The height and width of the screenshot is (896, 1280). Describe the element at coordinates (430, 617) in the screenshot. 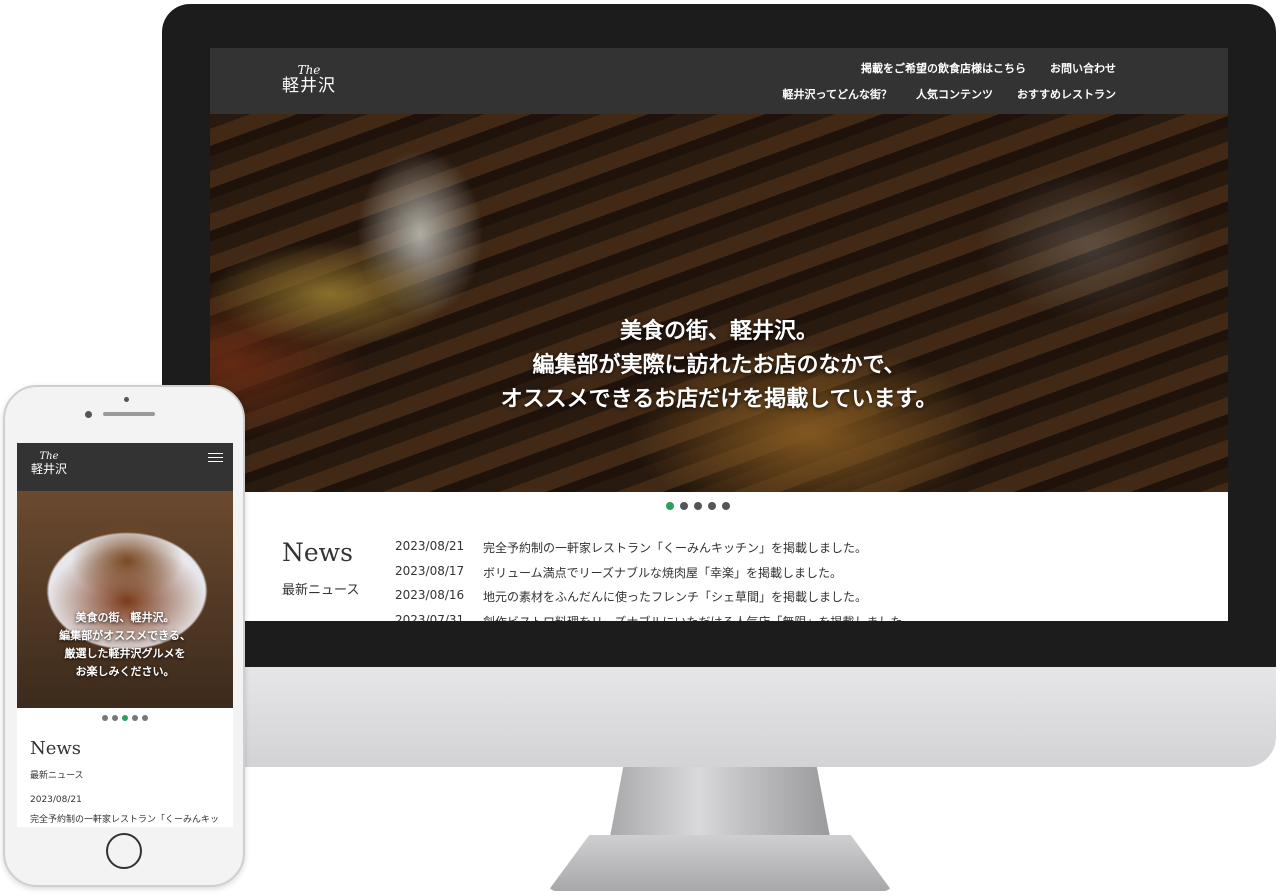

I see `news-date: 2023/07/31` at that location.